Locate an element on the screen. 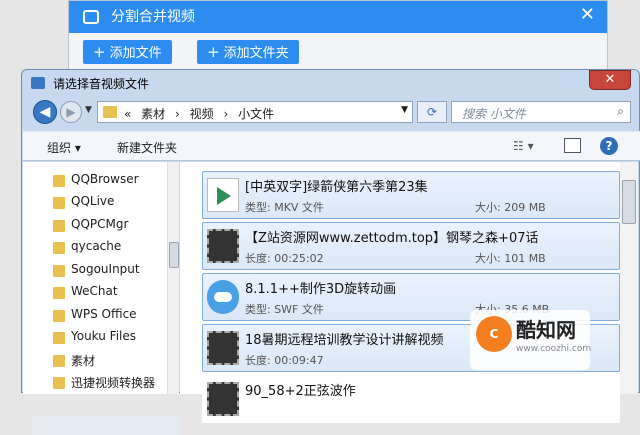  breadcrumb-item-sucai: 素材 is located at coordinates (153, 114).